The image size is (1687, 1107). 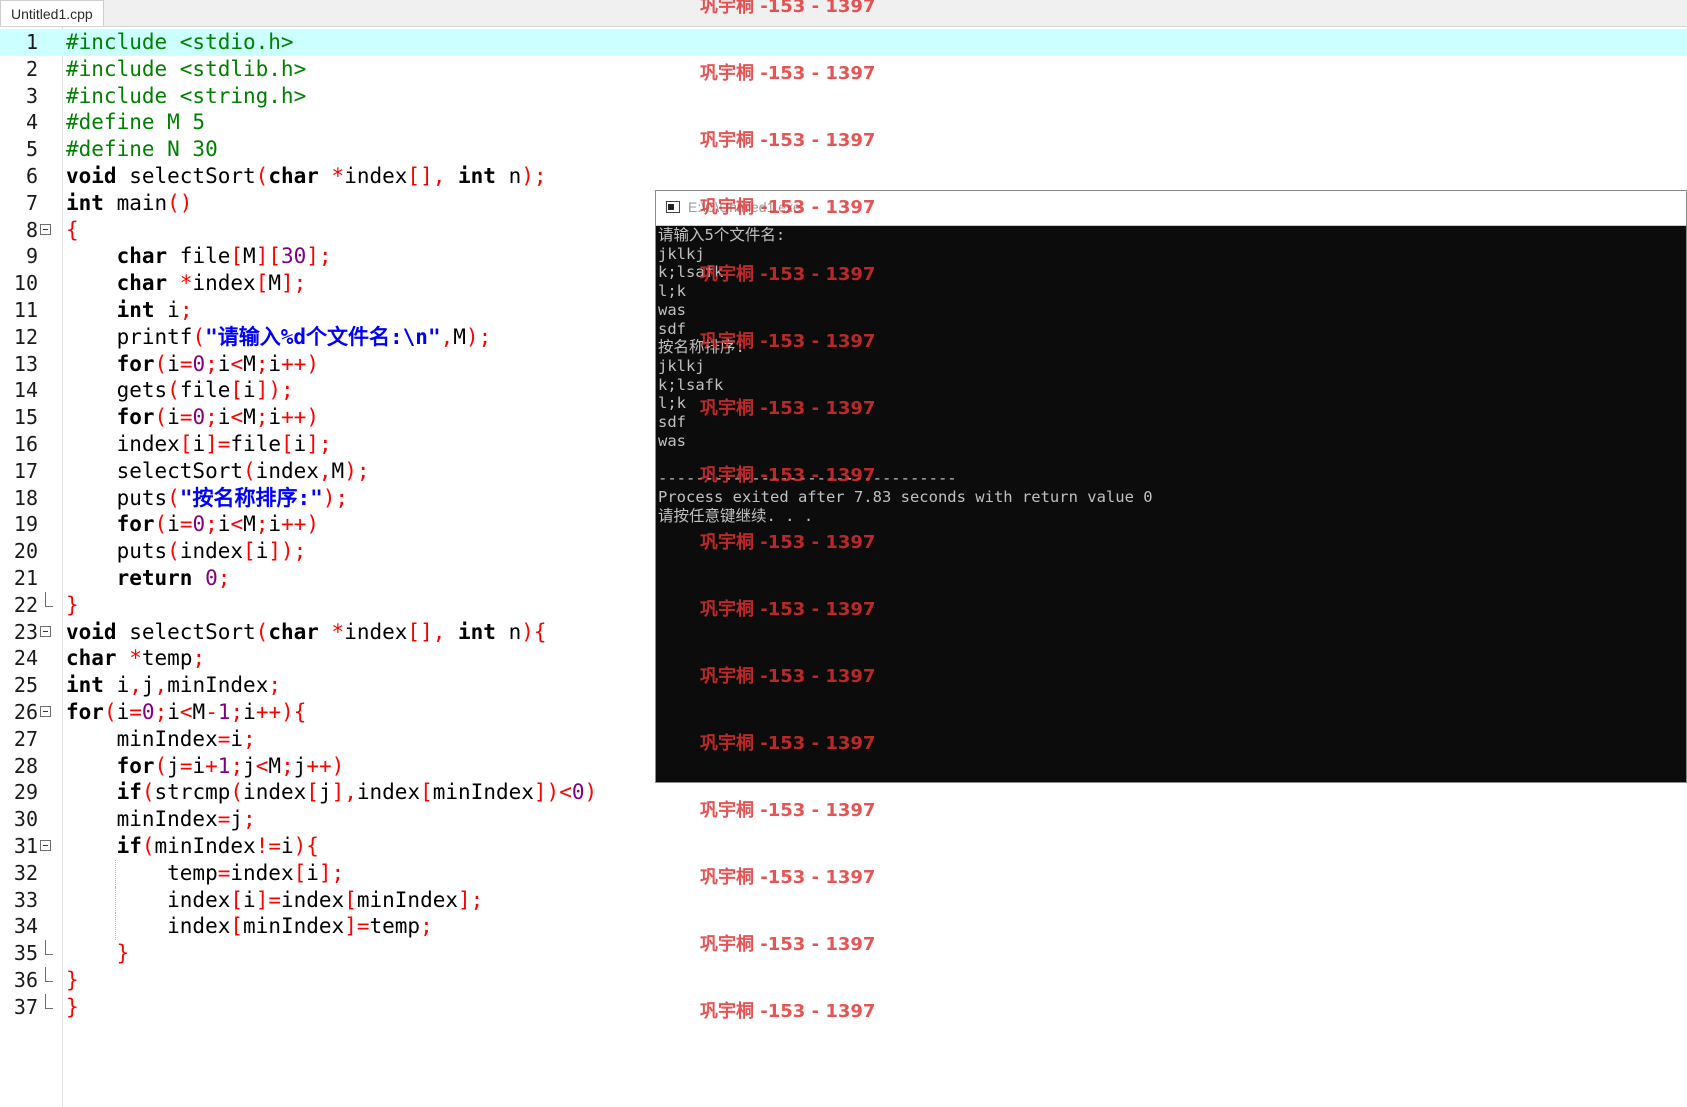 What do you see at coordinates (192, 792) in the screenshot?
I see `code-token: strcmp` at bounding box center [192, 792].